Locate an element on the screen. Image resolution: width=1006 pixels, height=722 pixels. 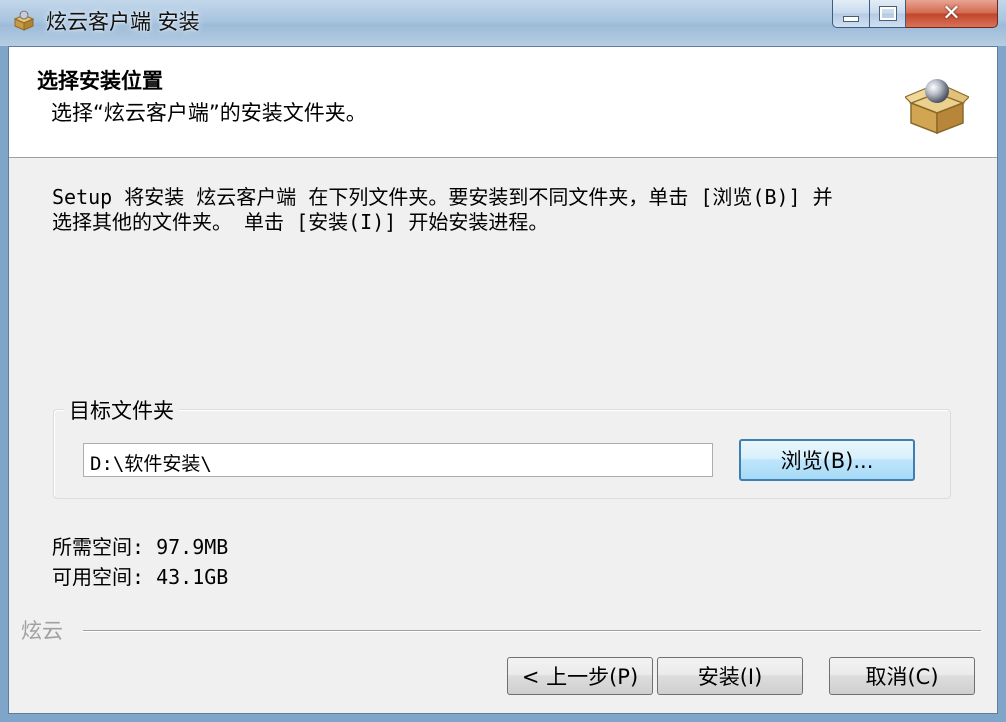
space-available-text: 可用空间: 43.1GB is located at coordinates (140, 577).